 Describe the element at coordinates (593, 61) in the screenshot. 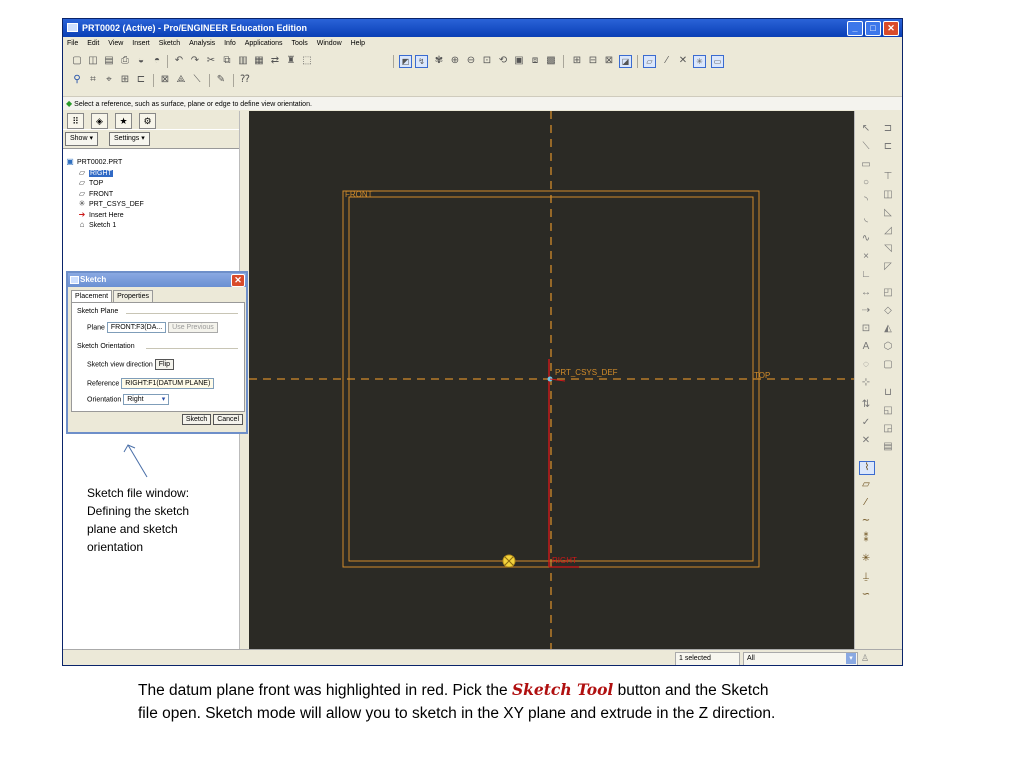

I see `hidden-line-icon: ⊟` at that location.